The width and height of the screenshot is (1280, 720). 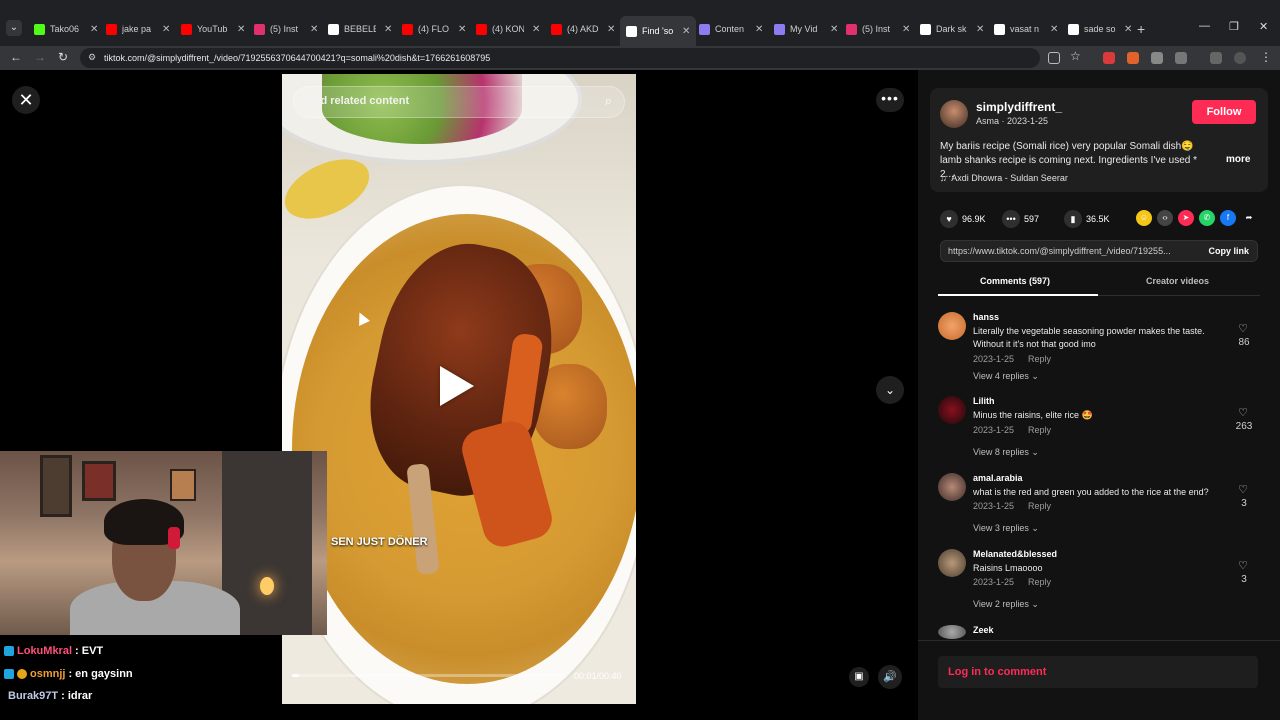 I want to click on back-button: ←, so click(x=16, y=57).